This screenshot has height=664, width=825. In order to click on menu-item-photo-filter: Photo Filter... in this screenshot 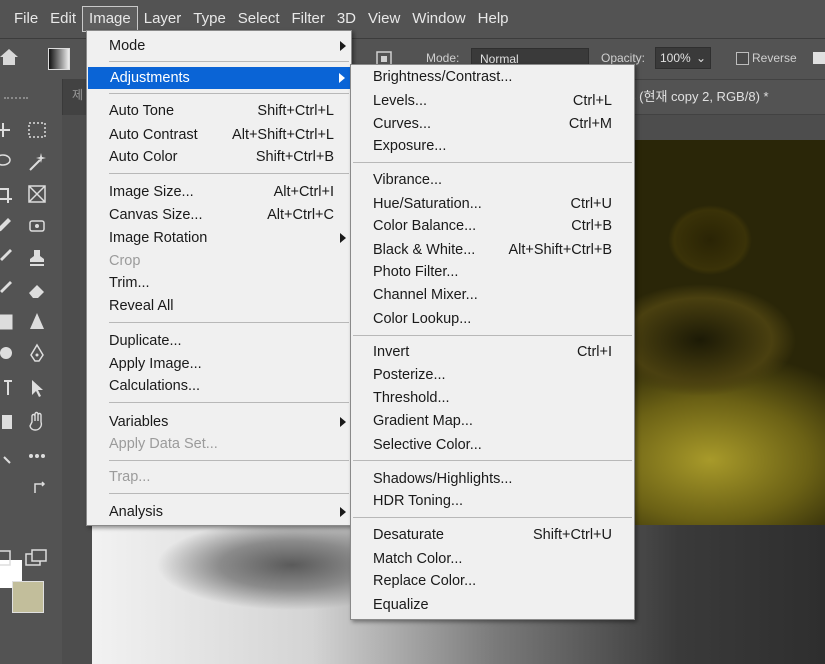, I will do `click(492, 272)`.